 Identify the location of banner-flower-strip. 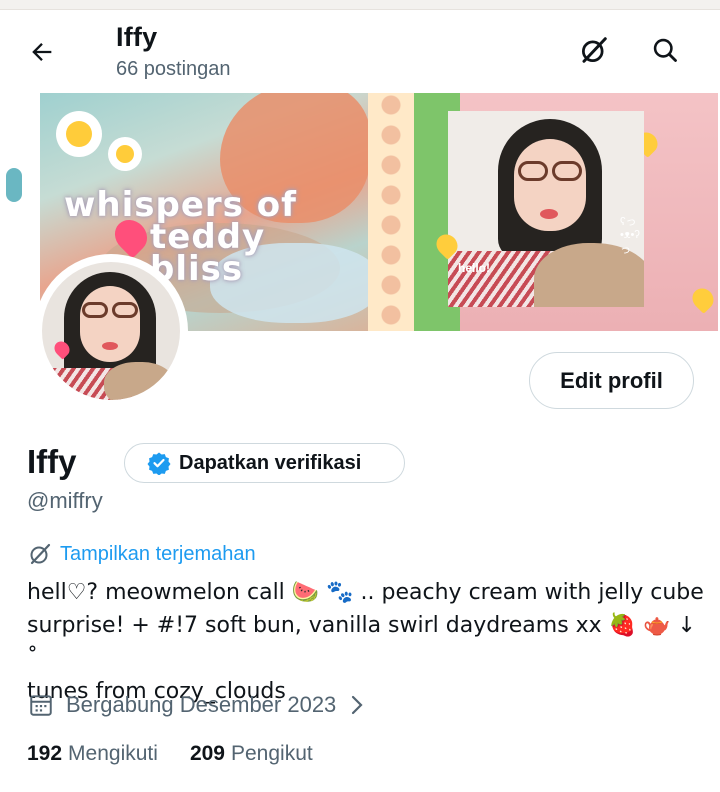
(391, 212).